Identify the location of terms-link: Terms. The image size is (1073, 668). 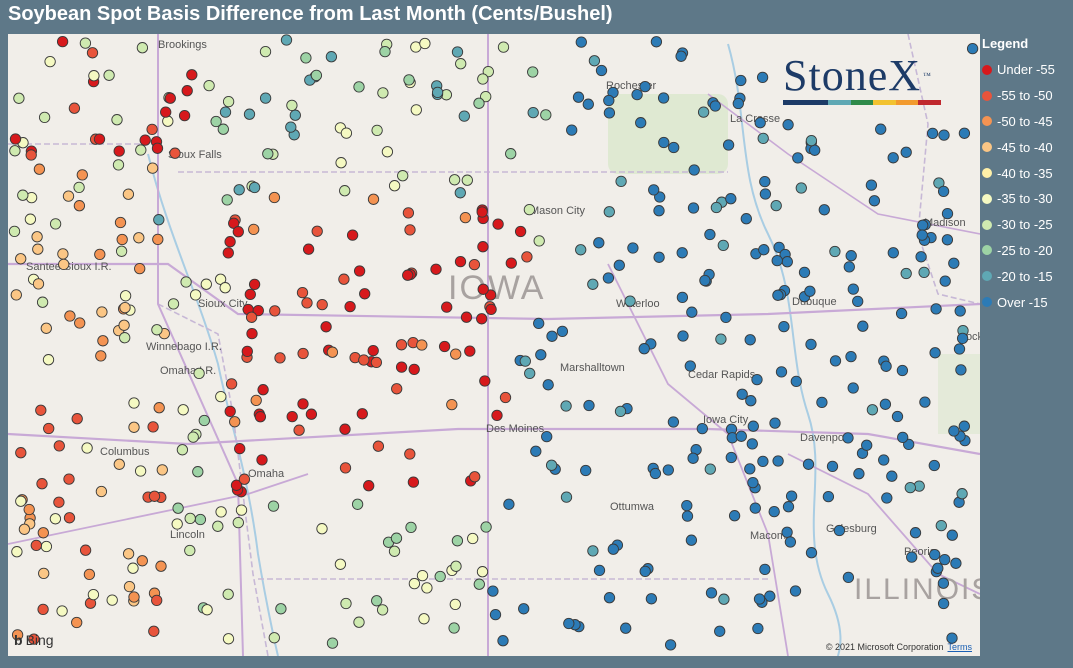
(960, 647).